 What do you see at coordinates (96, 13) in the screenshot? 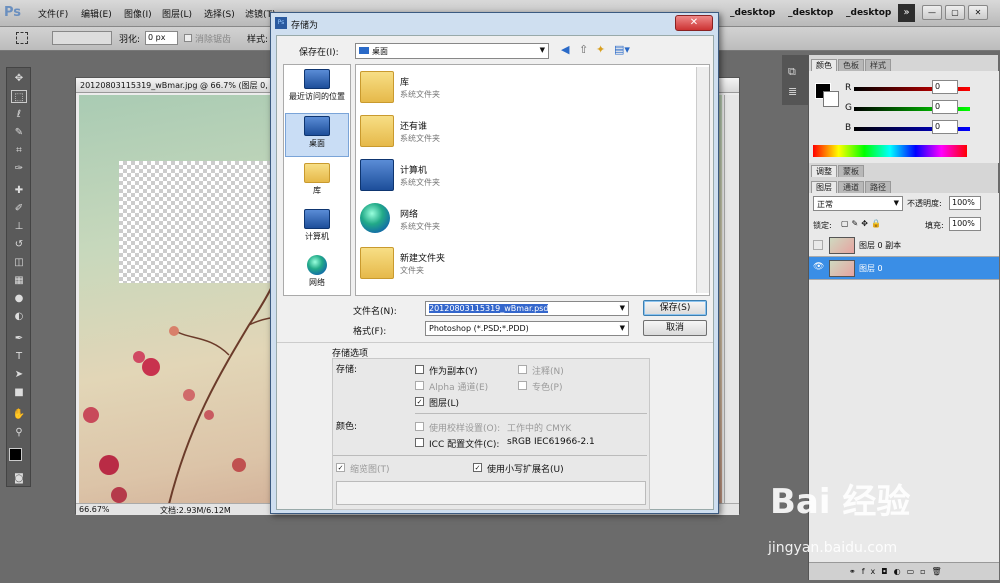
I see `menu-edit: 编辑(E)` at bounding box center [96, 13].